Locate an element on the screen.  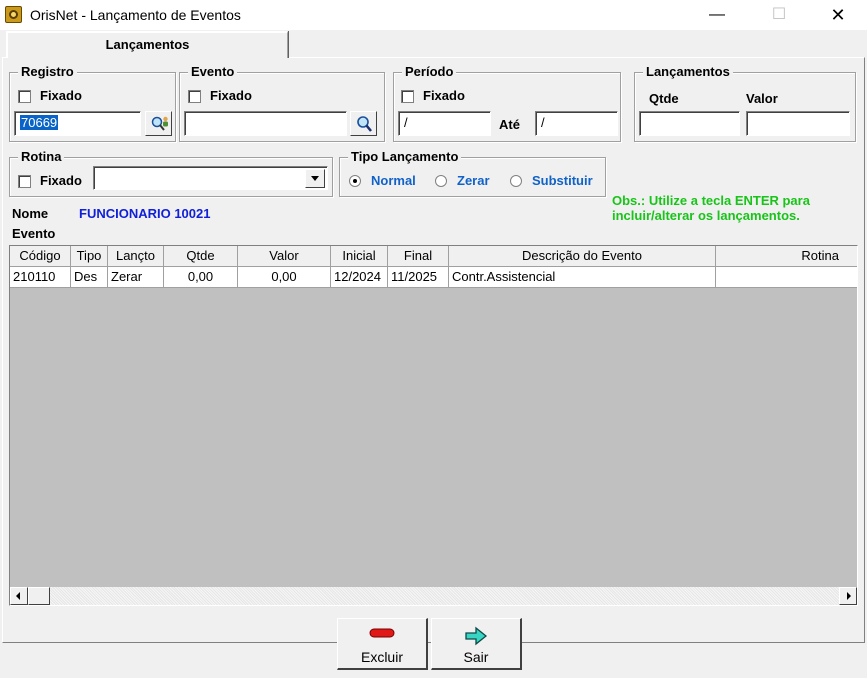
cell-lancto: Zerar is located at coordinates (136, 277).